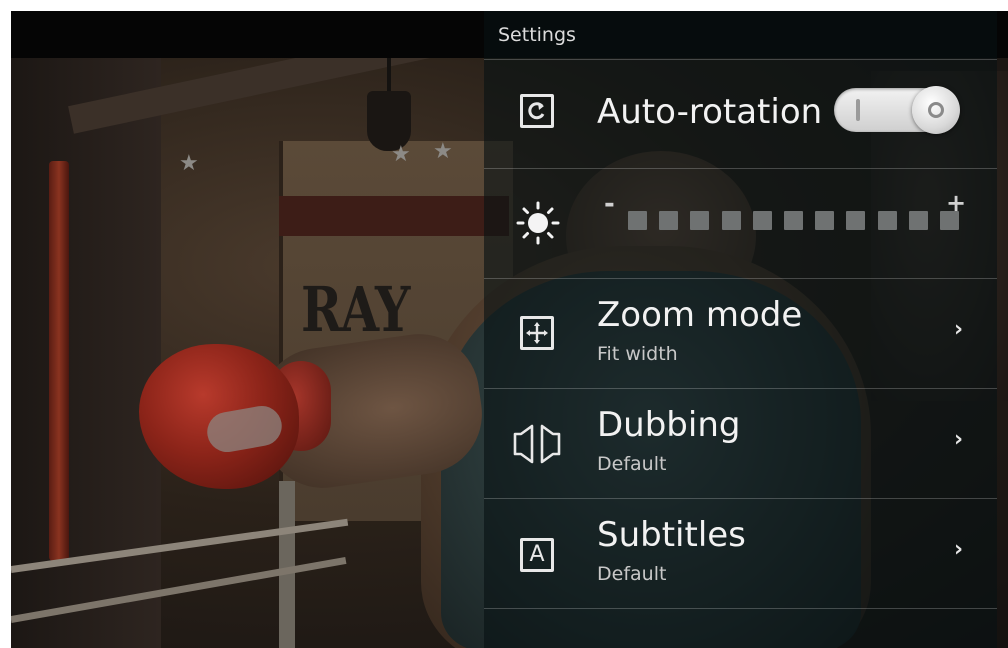 Image resolution: width=1008 pixels, height=648 pixels. I want to click on toggle-on-mark, so click(936, 110).